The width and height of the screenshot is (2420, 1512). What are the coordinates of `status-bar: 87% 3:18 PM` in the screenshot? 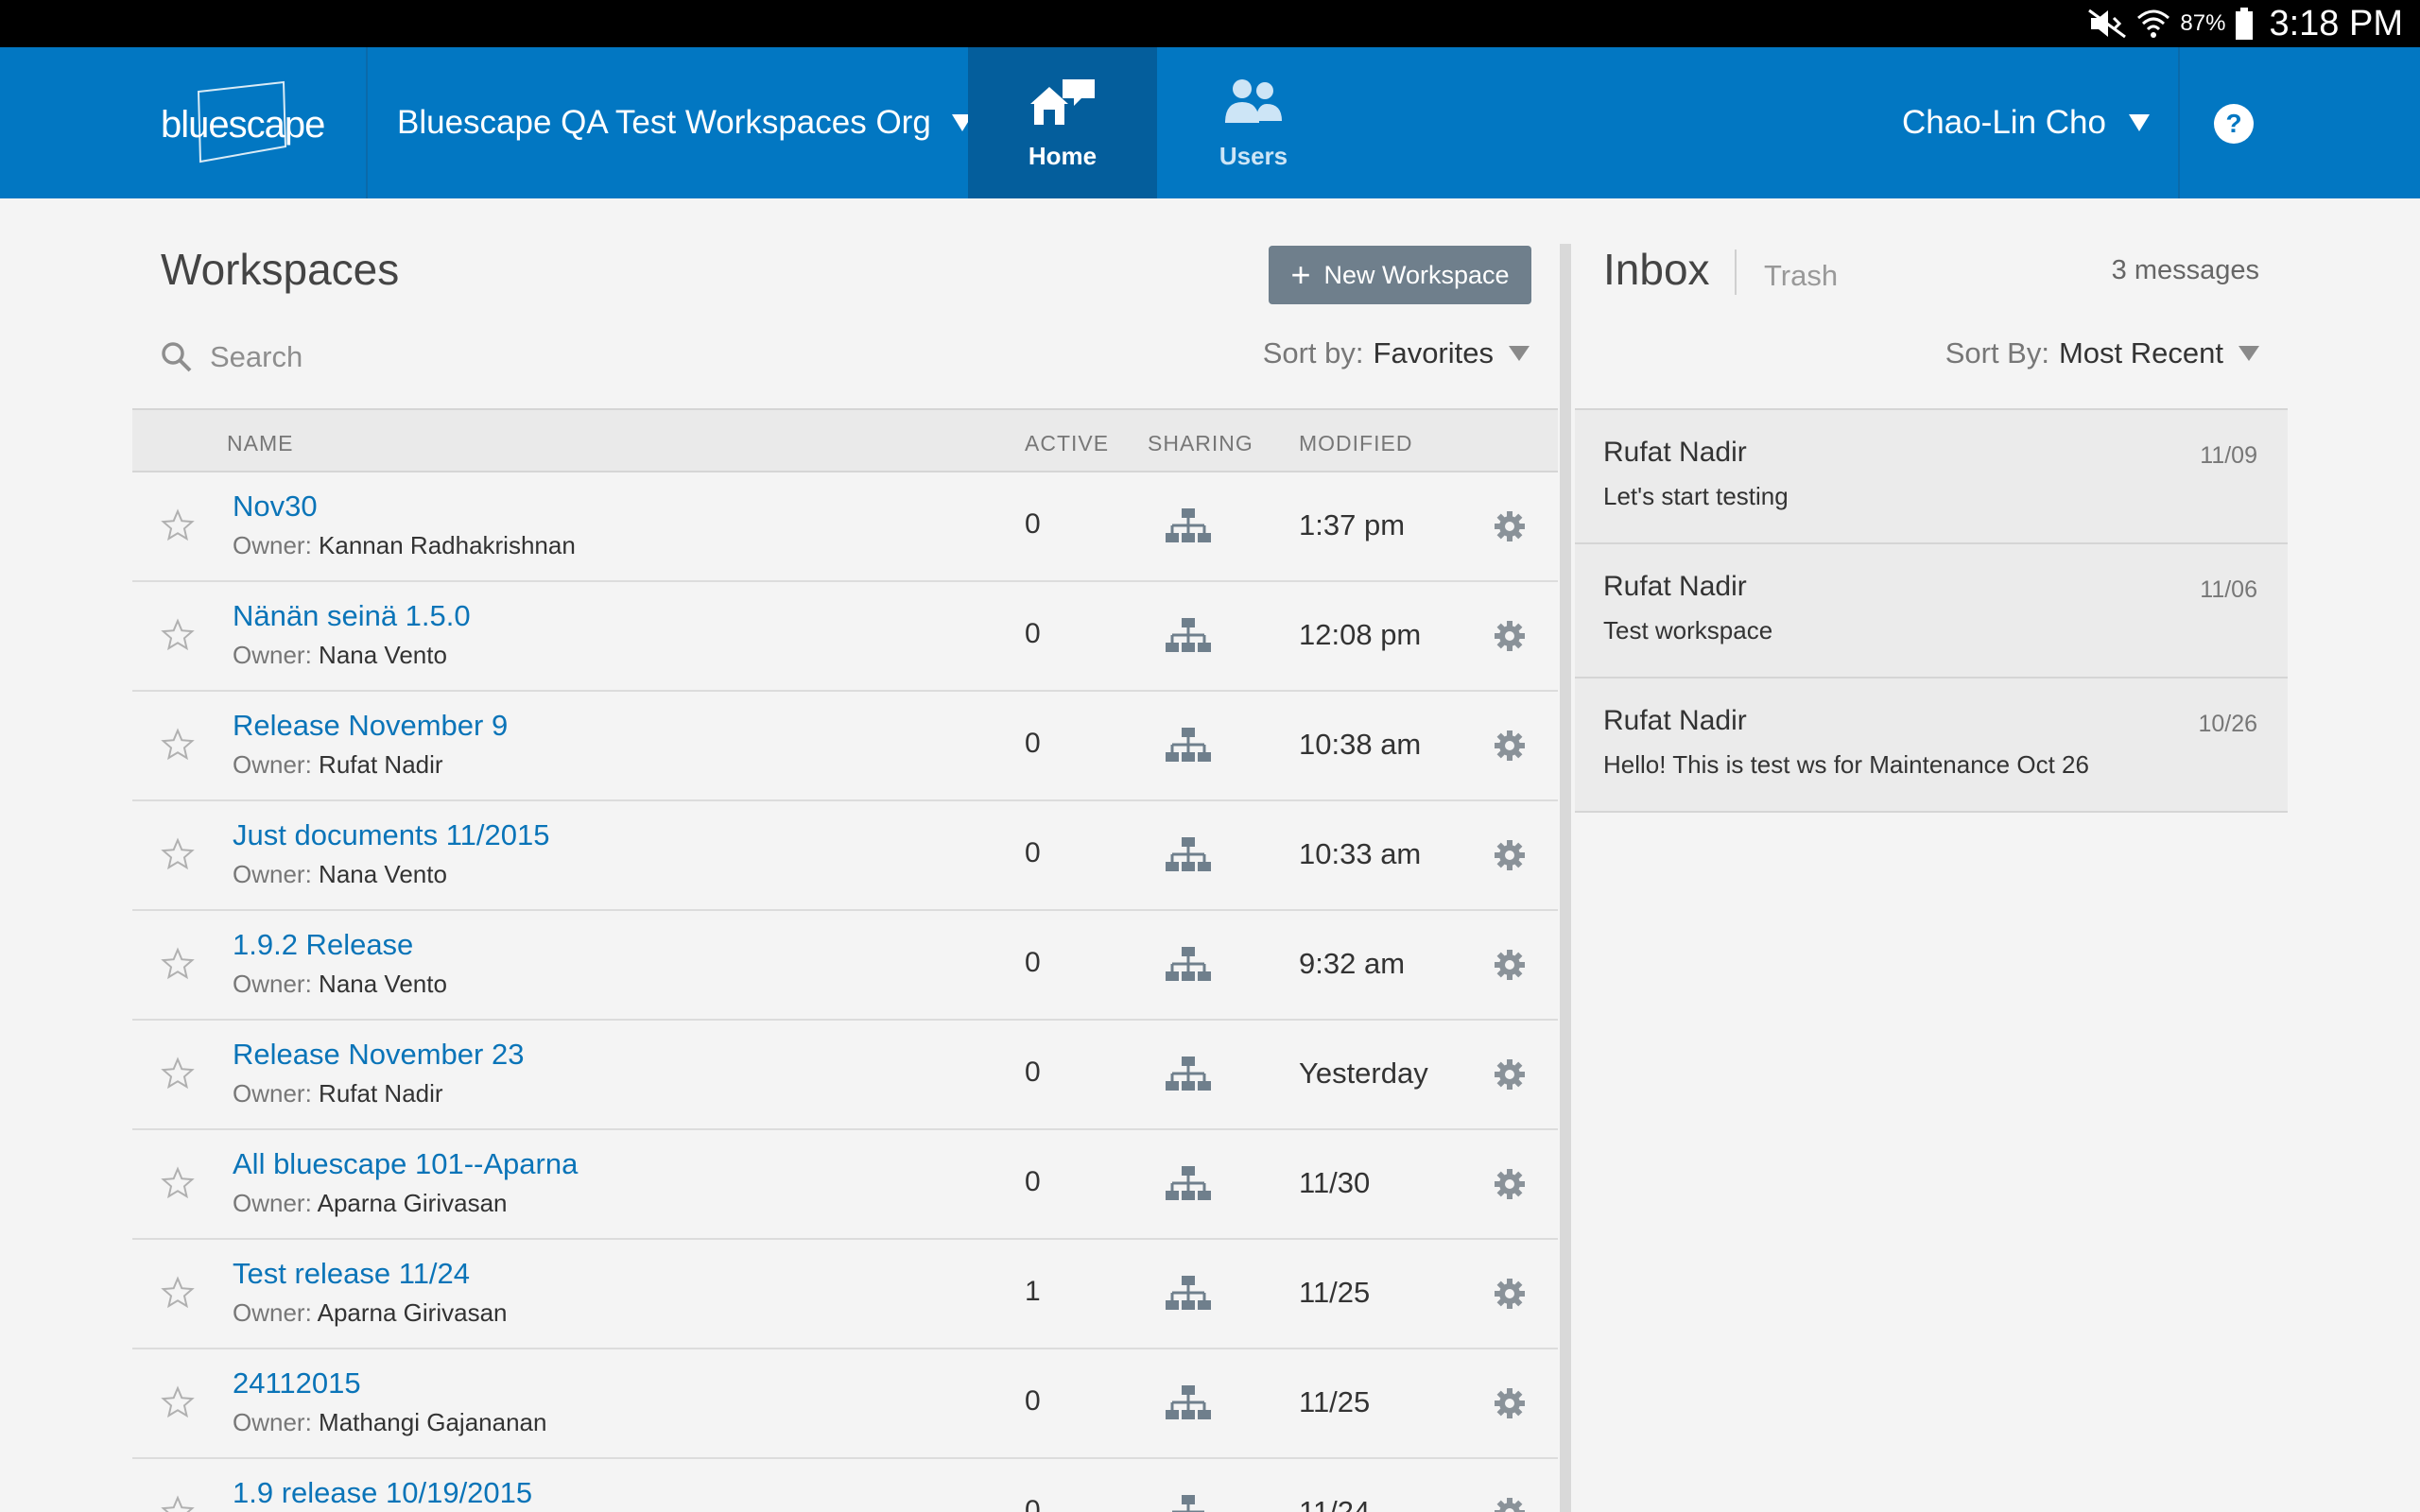 It's located at (1210, 23).